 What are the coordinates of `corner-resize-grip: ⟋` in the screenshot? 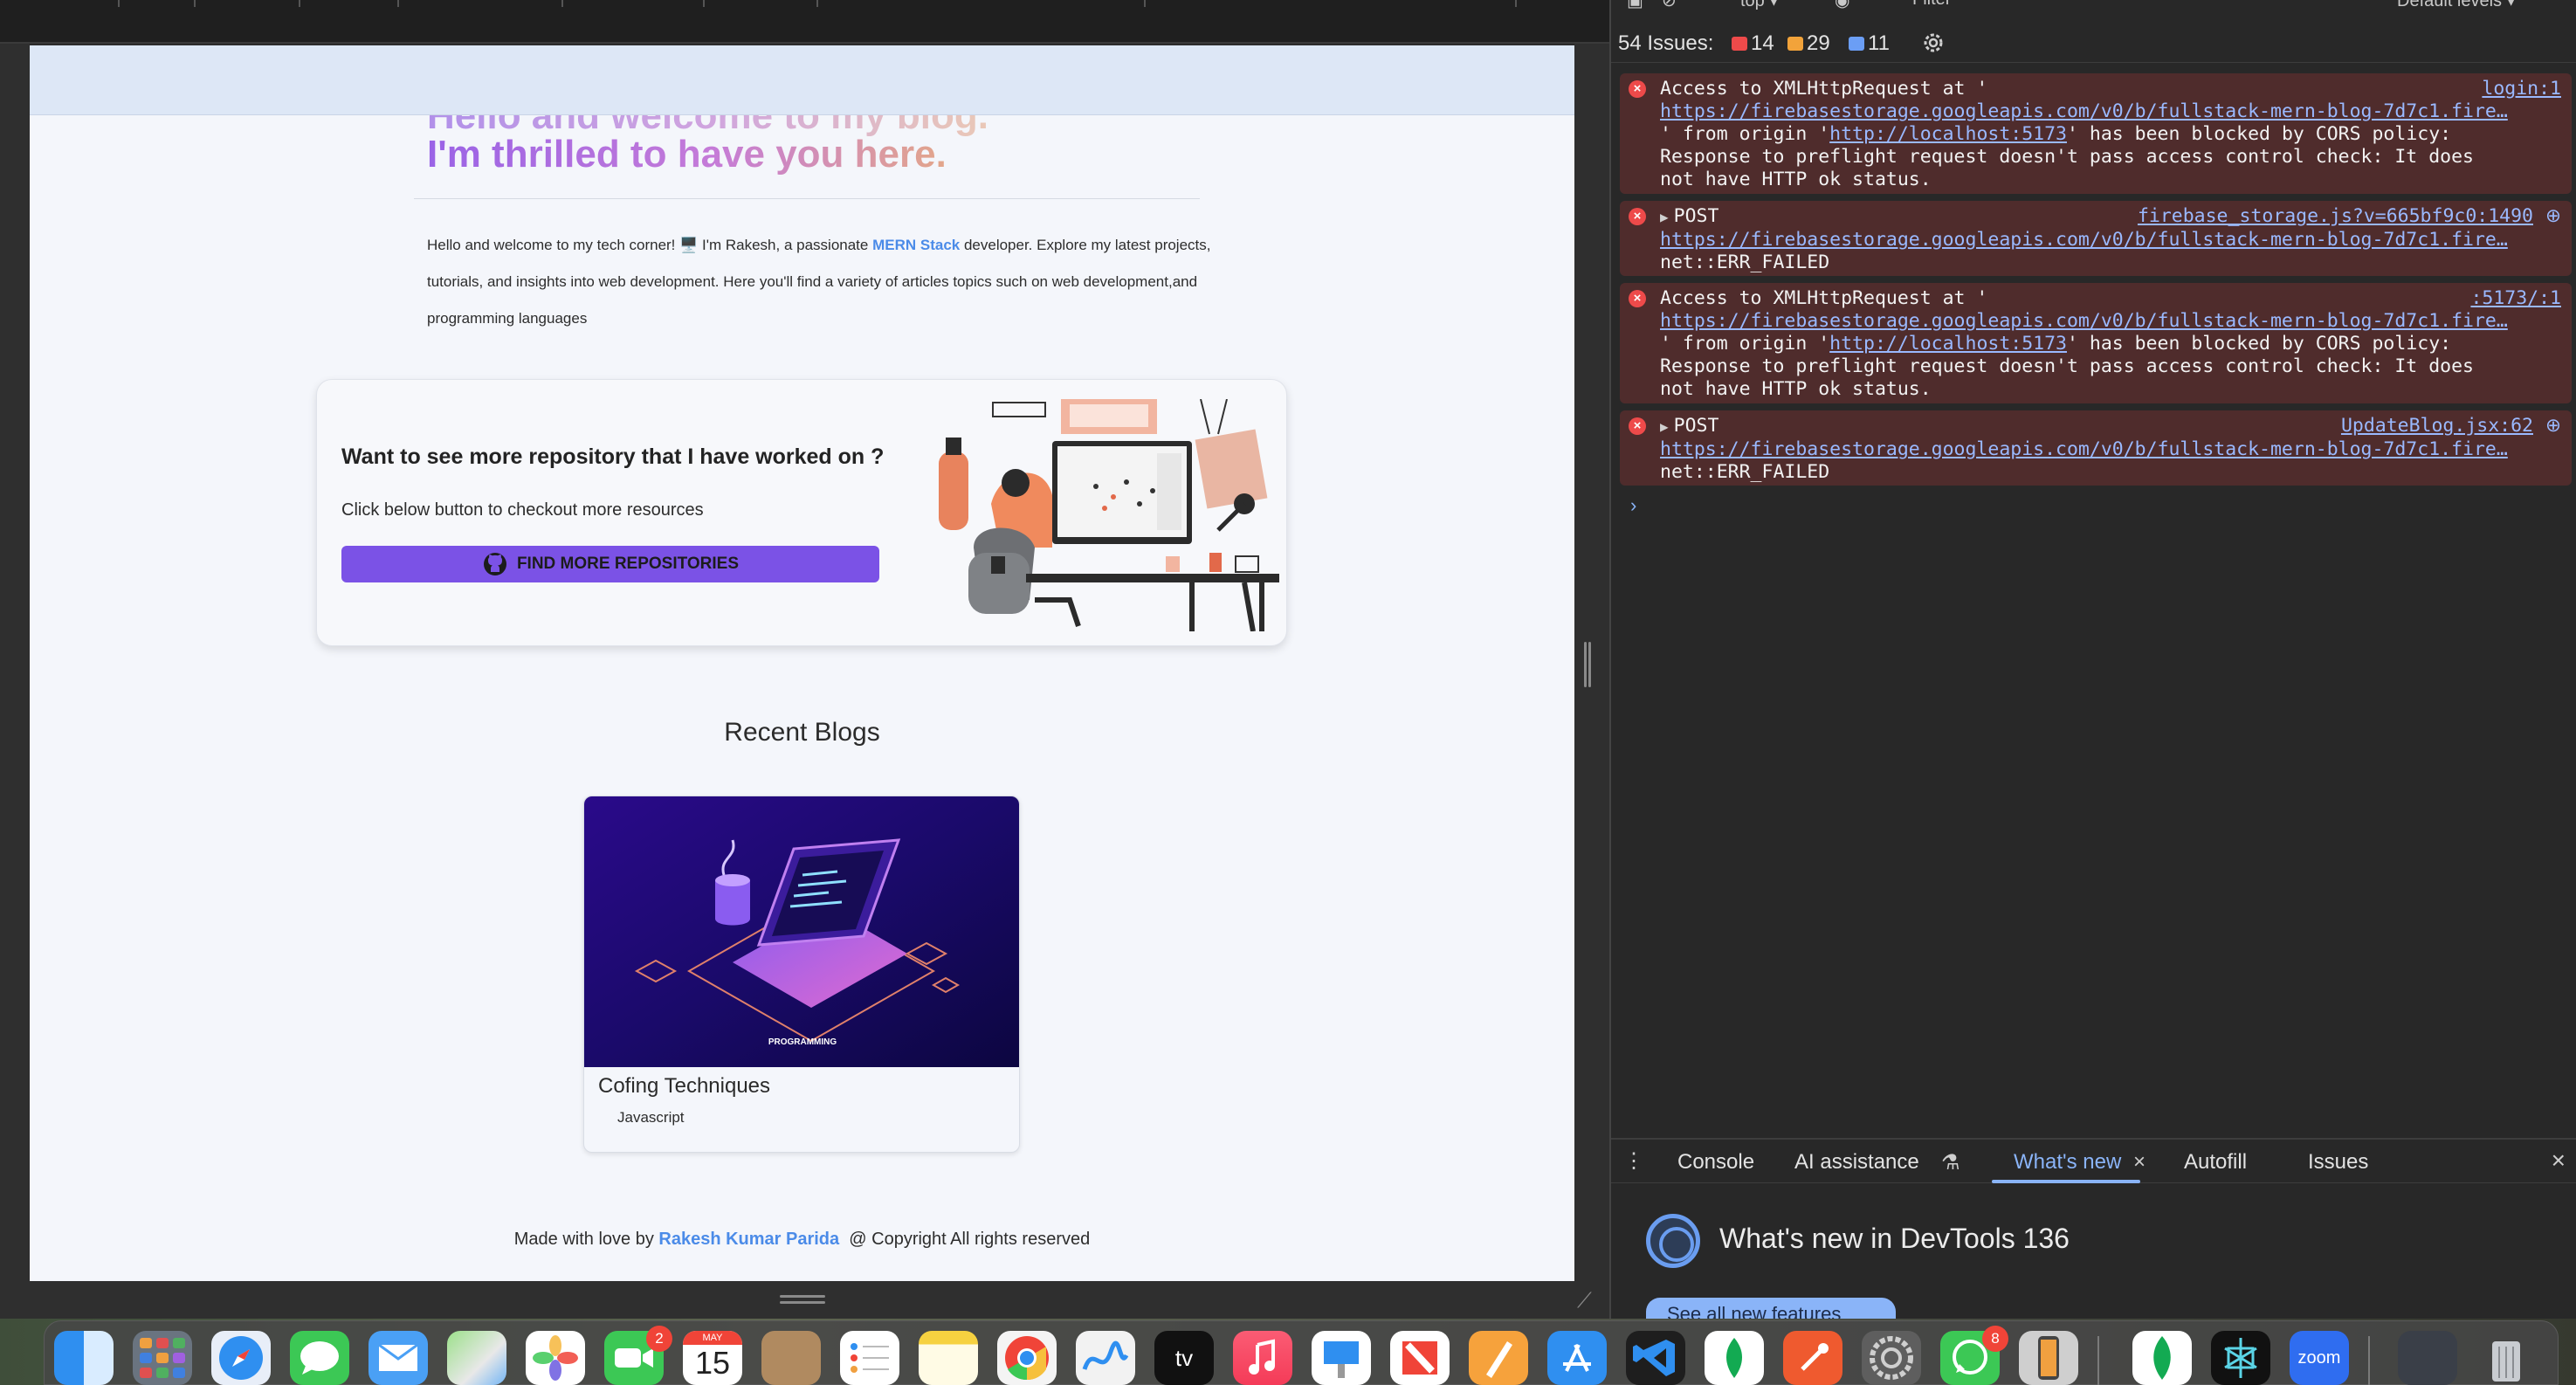 It's located at (1588, 1301).